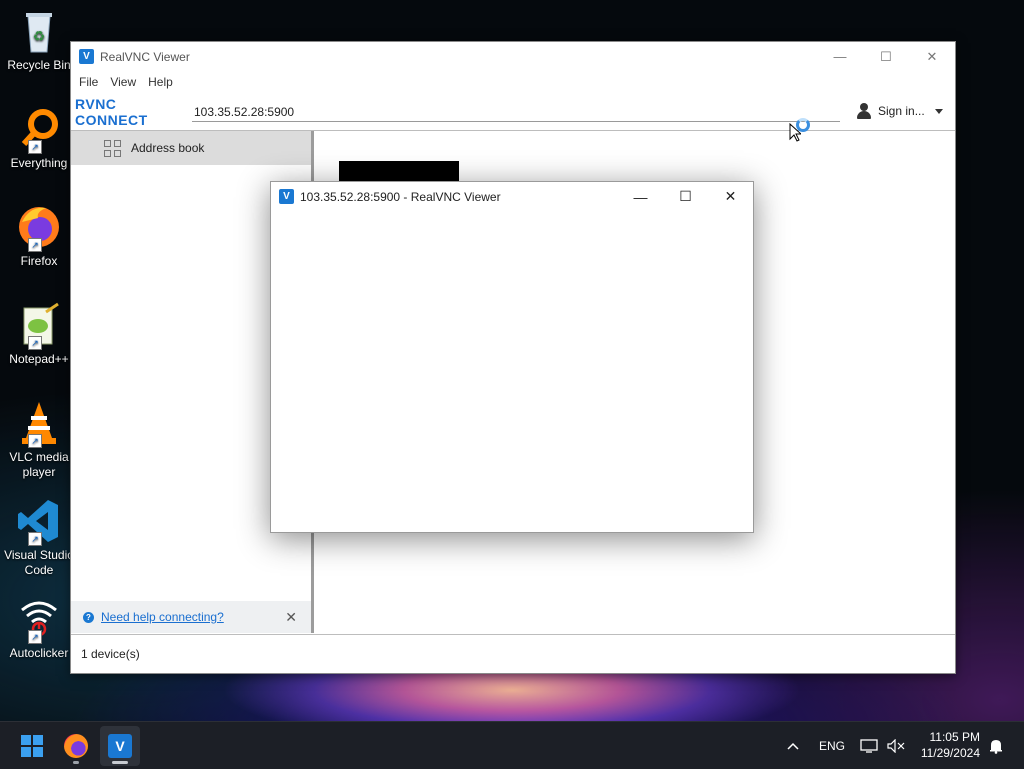 Image resolution: width=1024 pixels, height=769 pixels. What do you see at coordinates (896, 745) in the screenshot?
I see `volume-muted-icon` at bounding box center [896, 745].